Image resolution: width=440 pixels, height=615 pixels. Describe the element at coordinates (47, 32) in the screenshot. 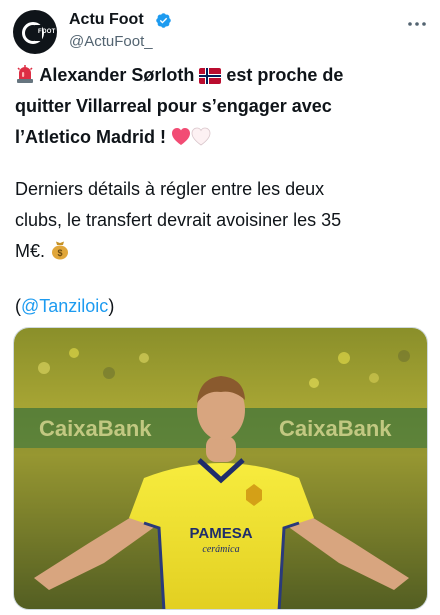

I see `avatar-logo-text: FOOT` at that location.